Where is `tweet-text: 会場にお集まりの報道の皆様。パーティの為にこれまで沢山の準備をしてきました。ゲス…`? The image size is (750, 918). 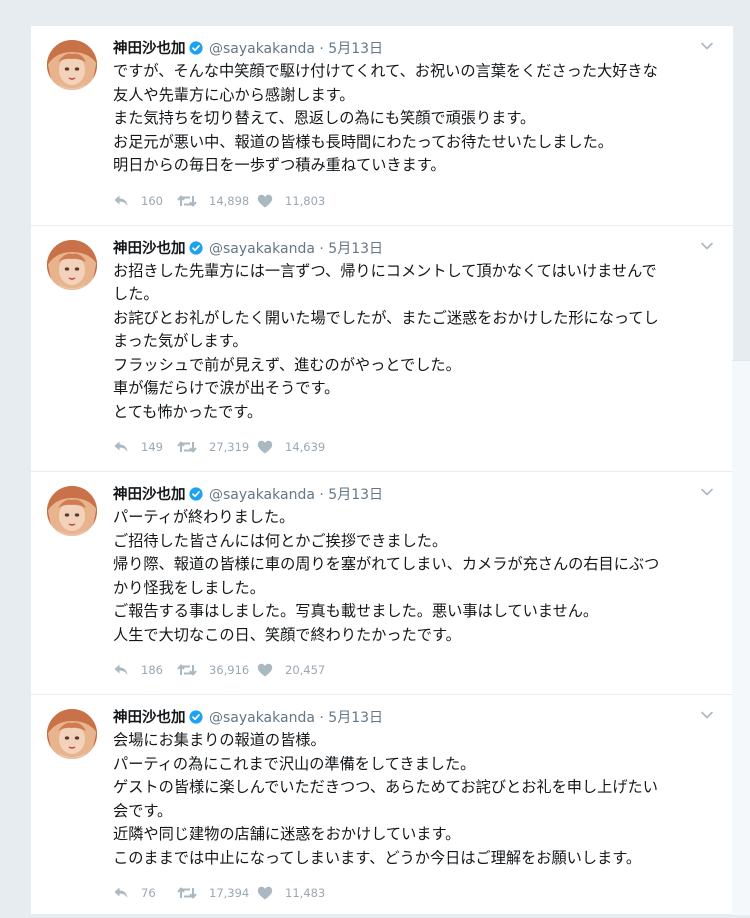 tweet-text: 会場にお集まりの報道の皆様。パーティの為にこれまで沢山の準備をしてきました。ゲス… is located at coordinates (412, 799).